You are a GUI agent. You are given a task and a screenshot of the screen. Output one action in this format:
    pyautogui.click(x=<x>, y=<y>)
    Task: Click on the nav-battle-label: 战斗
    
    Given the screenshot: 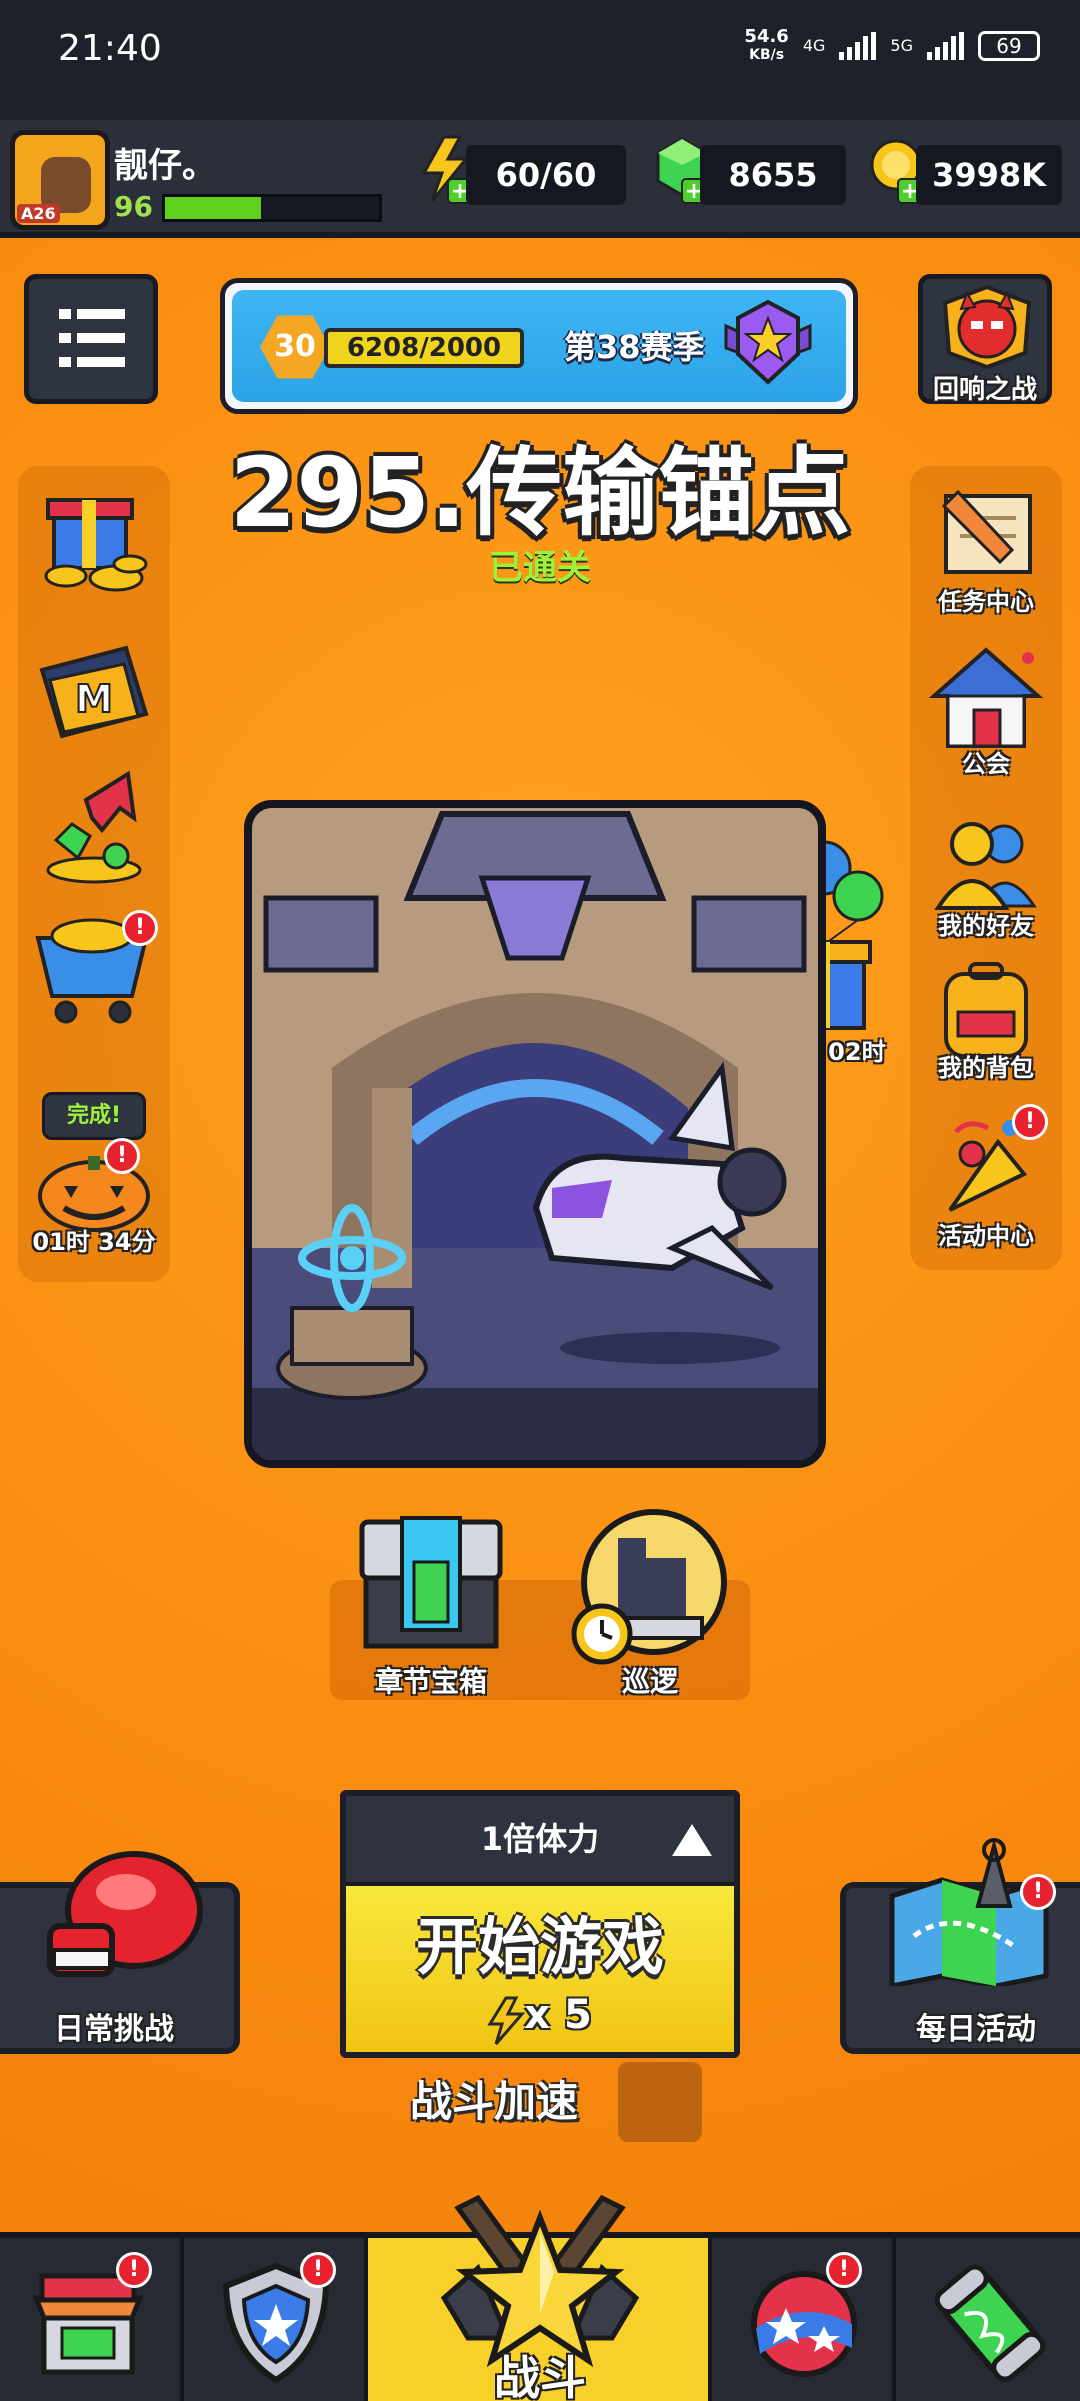 What is the action you would take?
    pyautogui.click(x=540, y=2376)
    